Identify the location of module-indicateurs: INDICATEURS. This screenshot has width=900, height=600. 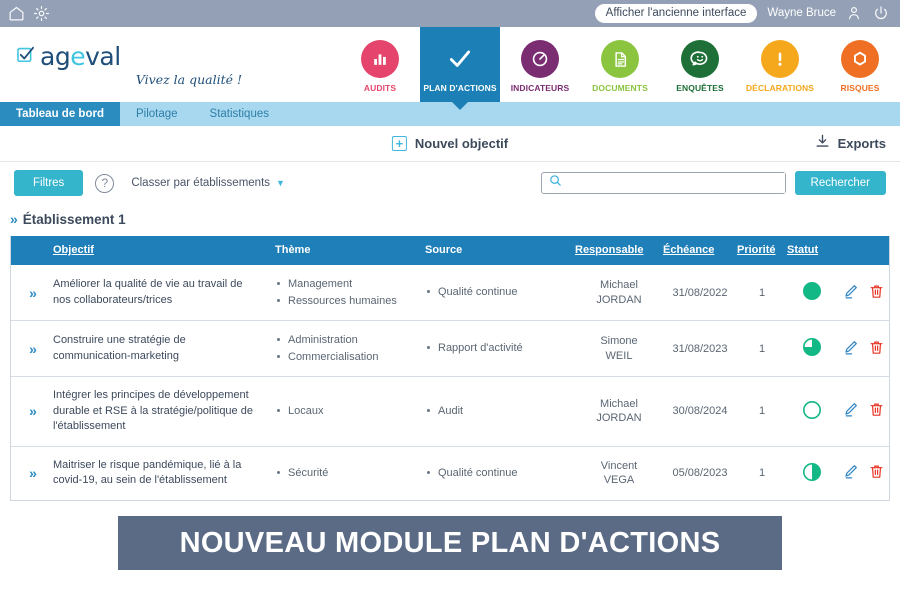
(540, 64).